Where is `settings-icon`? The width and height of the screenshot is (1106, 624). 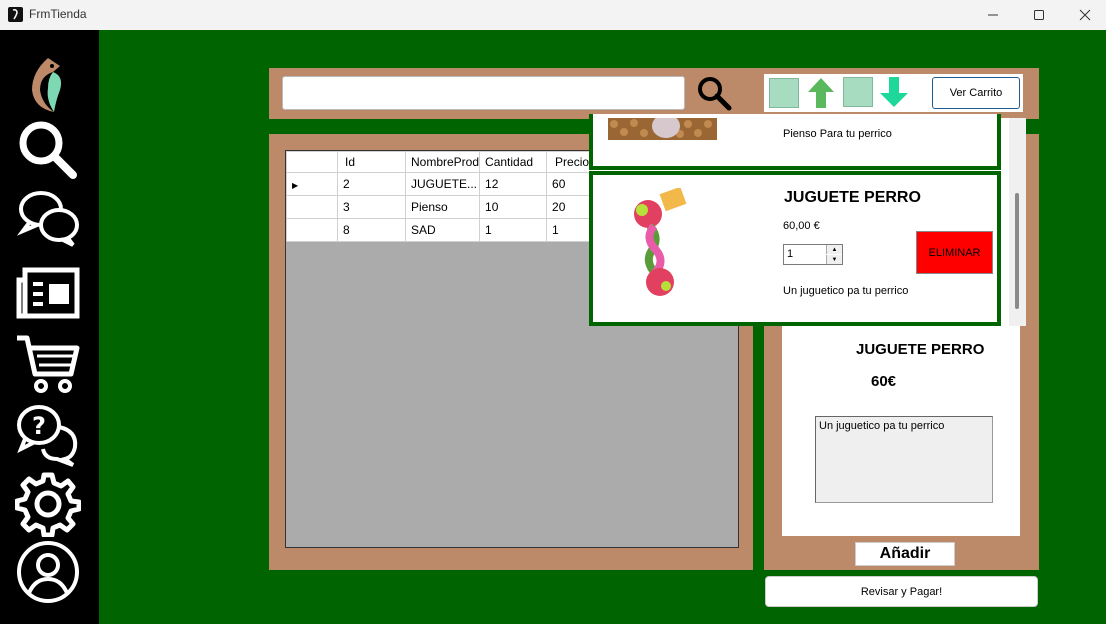
settings-icon is located at coordinates (48, 504).